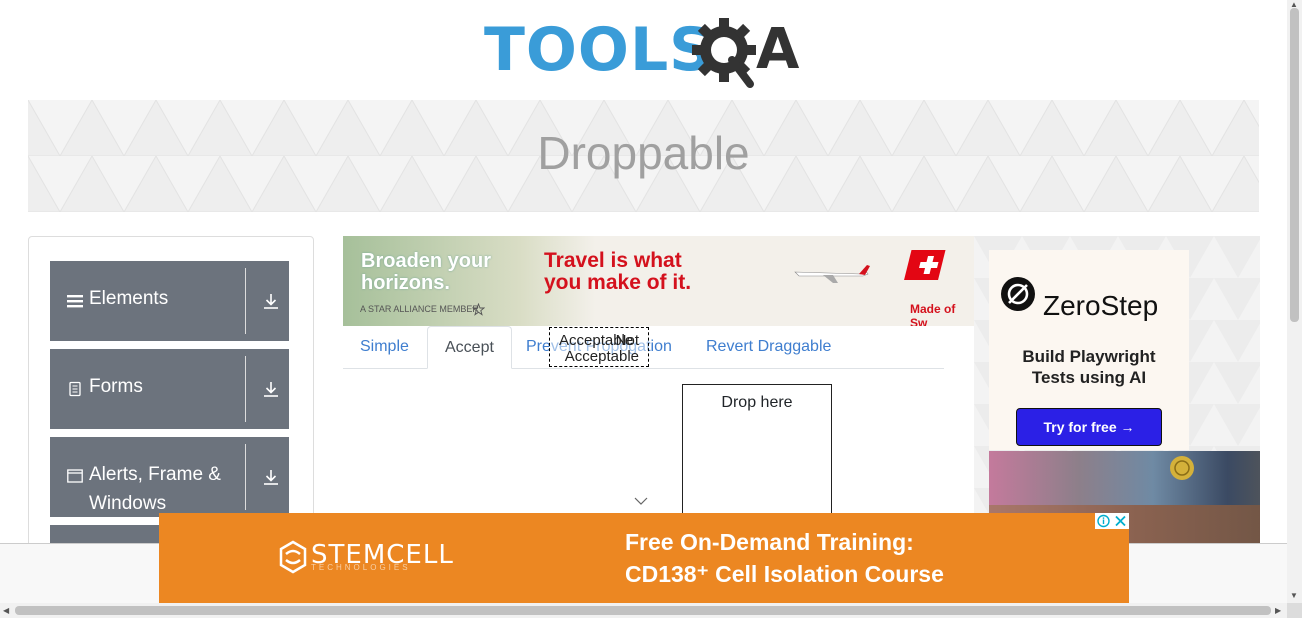 Image resolution: width=1302 pixels, height=618 pixels. What do you see at coordinates (641, 501) in the screenshot?
I see `chevron-down-icon` at bounding box center [641, 501].